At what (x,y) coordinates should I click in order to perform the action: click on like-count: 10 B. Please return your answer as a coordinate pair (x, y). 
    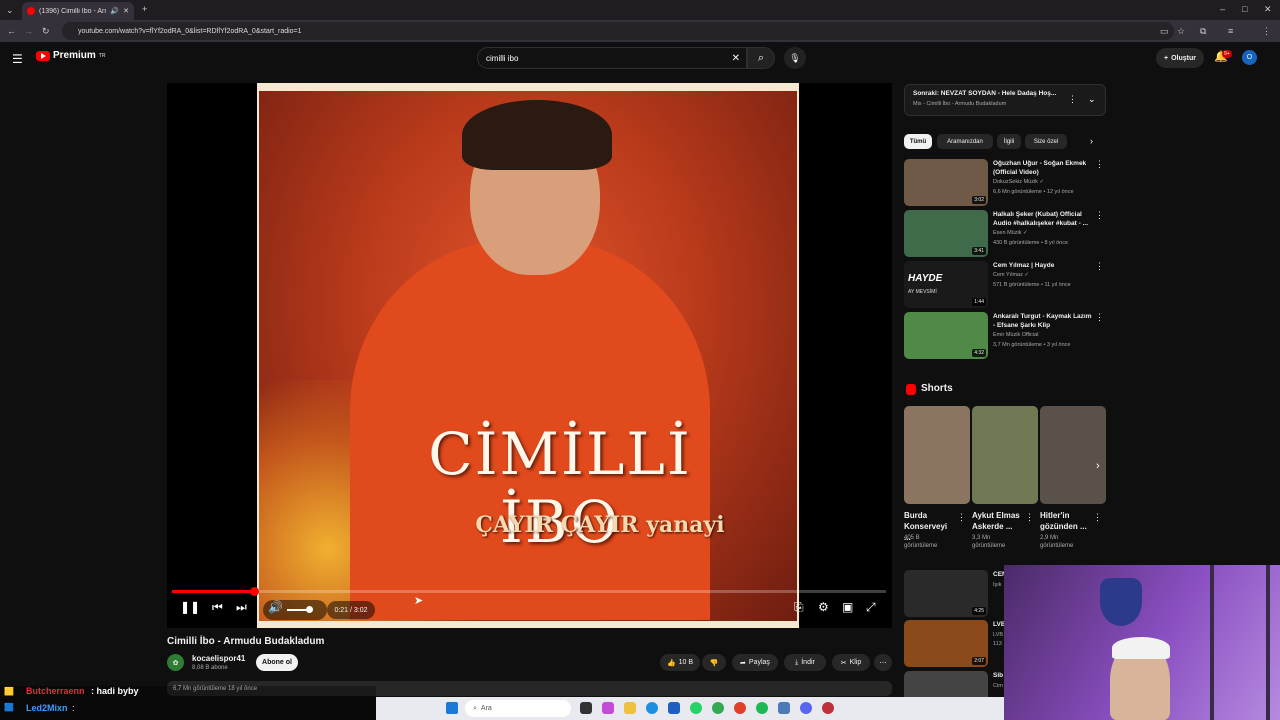
    Looking at the image, I should click on (686, 662).